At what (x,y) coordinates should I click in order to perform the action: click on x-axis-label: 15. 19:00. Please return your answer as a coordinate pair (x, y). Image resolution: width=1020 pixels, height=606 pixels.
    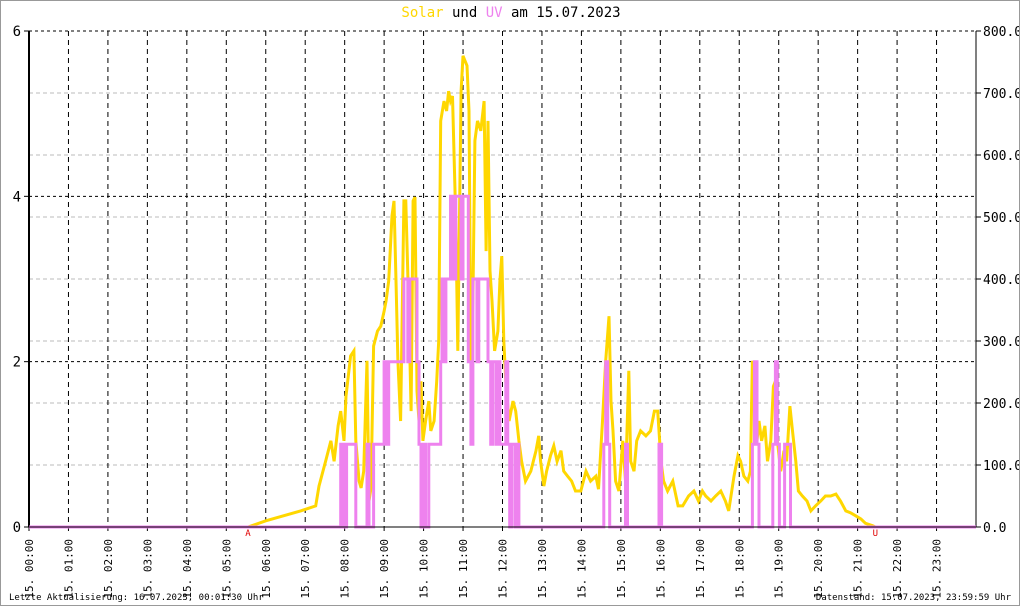
    Looking at the image, I should click on (779, 569).